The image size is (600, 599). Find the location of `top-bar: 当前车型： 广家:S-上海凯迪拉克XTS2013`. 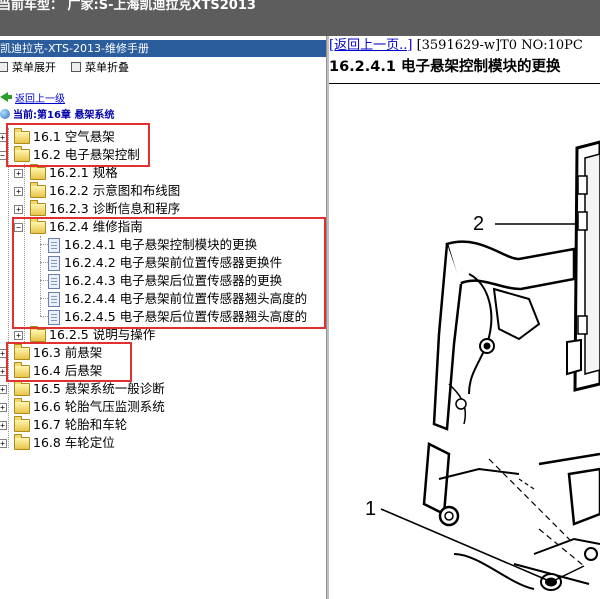

top-bar: 当前车型： 广家:S-上海凯迪拉克XTS2013 is located at coordinates (300, 18).